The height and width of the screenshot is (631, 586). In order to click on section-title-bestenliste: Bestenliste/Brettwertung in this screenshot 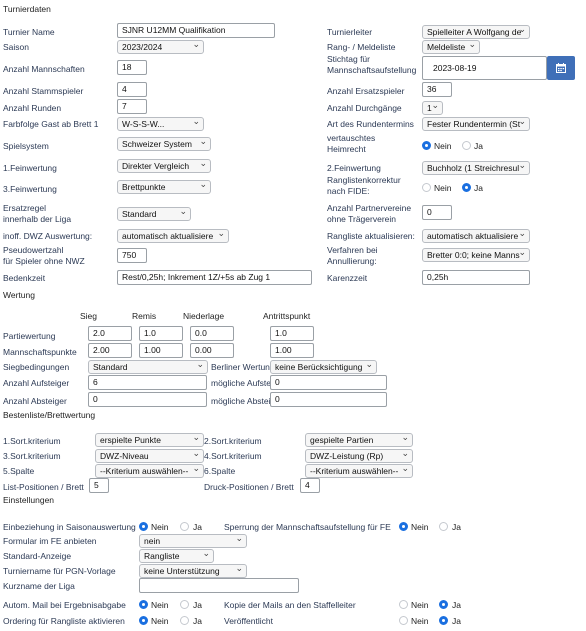, I will do `click(49, 415)`.